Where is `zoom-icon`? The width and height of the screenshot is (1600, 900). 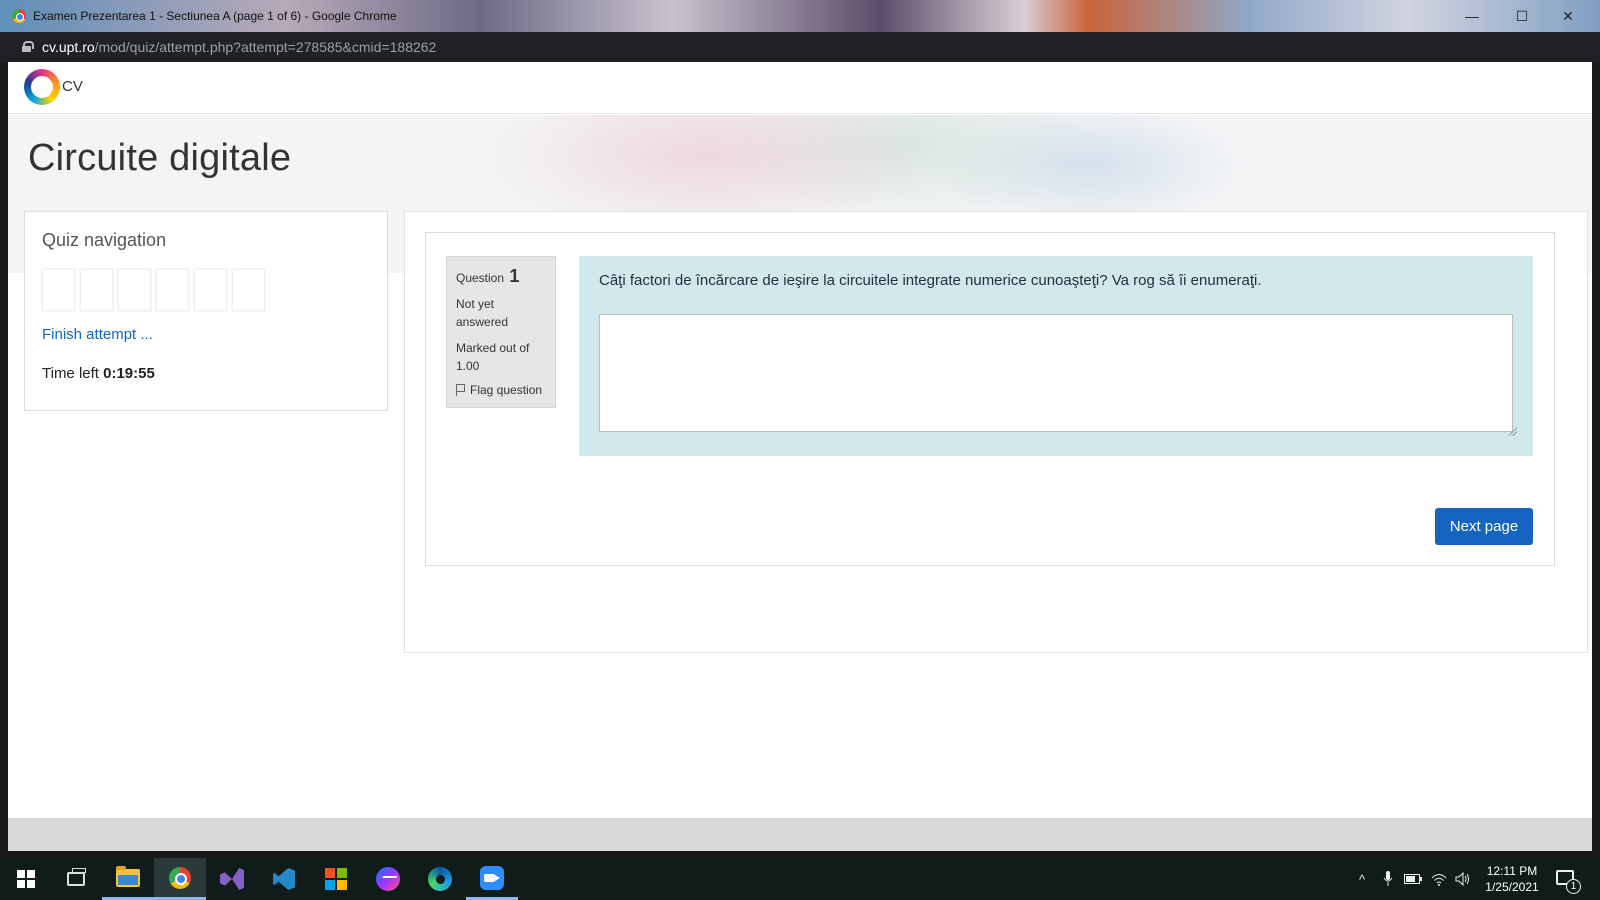 zoom-icon is located at coordinates (492, 877).